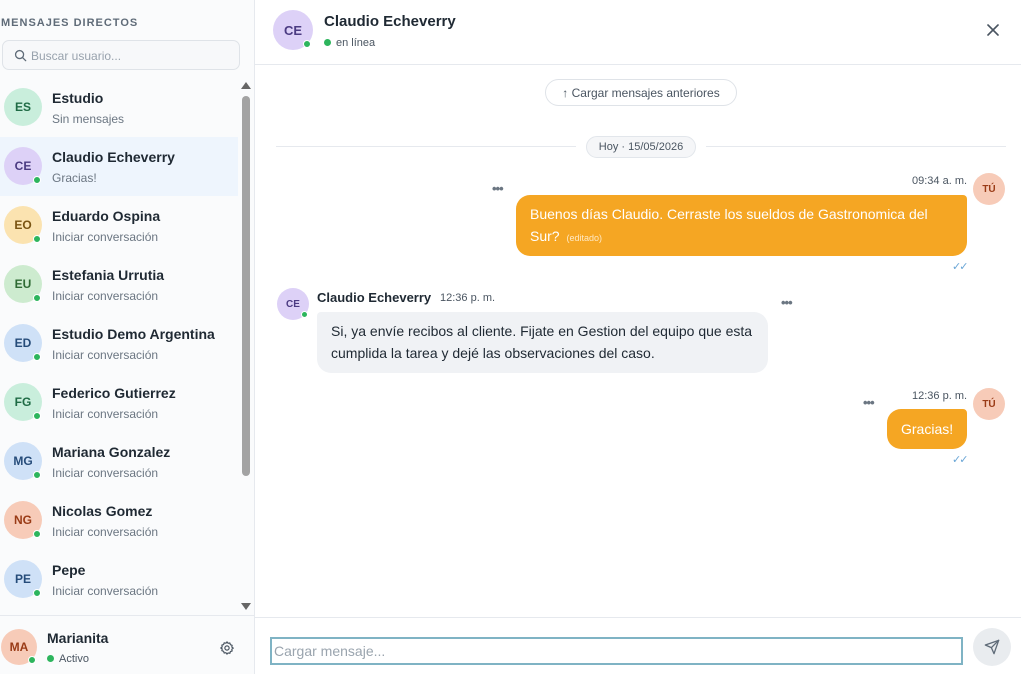 This screenshot has width=1021, height=674. I want to click on gear-icon, so click(227, 648).